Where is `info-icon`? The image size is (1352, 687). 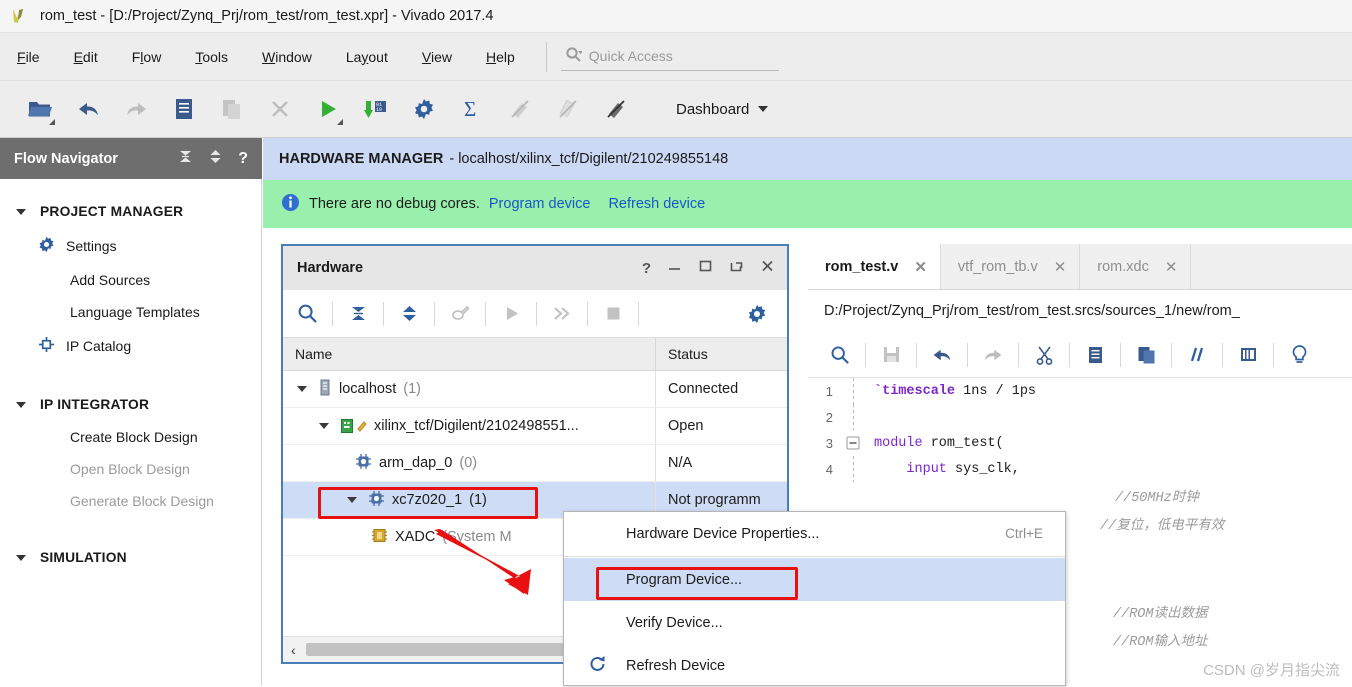
info-icon is located at coordinates (290, 204).